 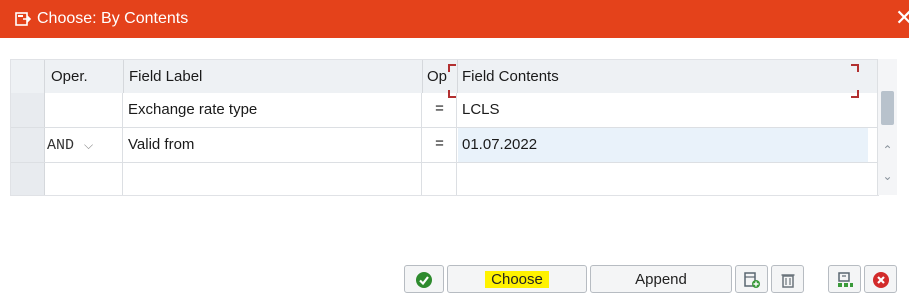 What do you see at coordinates (440, 179) in the screenshot?
I see `op-cell` at bounding box center [440, 179].